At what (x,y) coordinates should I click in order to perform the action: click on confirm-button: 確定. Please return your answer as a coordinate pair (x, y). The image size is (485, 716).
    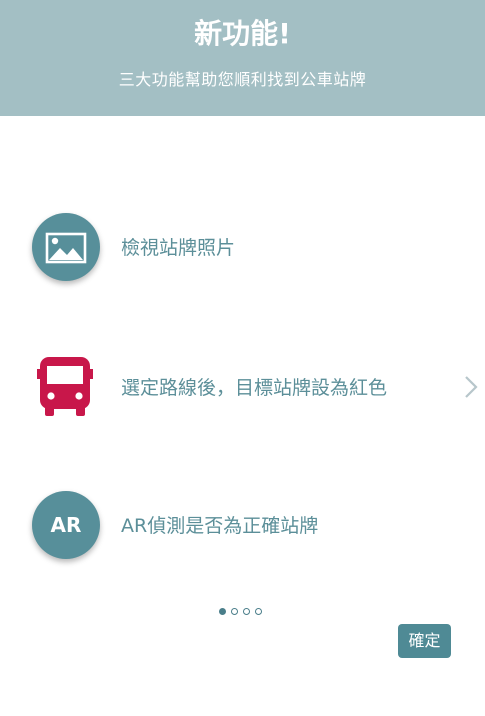
    Looking at the image, I should click on (424, 641).